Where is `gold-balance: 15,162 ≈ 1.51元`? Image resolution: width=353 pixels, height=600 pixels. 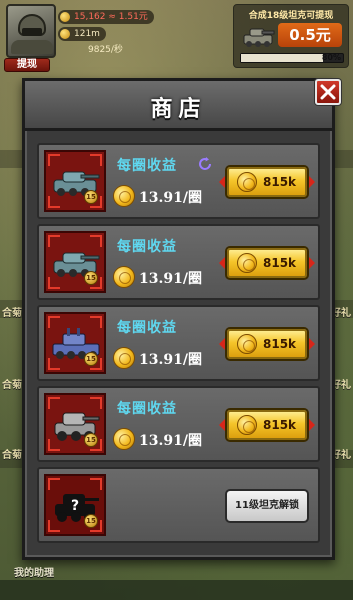 gold-balance: 15,162 ≈ 1.51元 is located at coordinates (106, 17).